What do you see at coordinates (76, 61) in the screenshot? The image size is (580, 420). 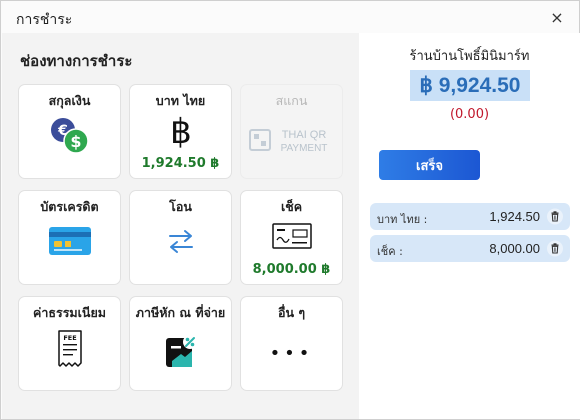 I see `section-title: ช่องทางการชำระ` at bounding box center [76, 61].